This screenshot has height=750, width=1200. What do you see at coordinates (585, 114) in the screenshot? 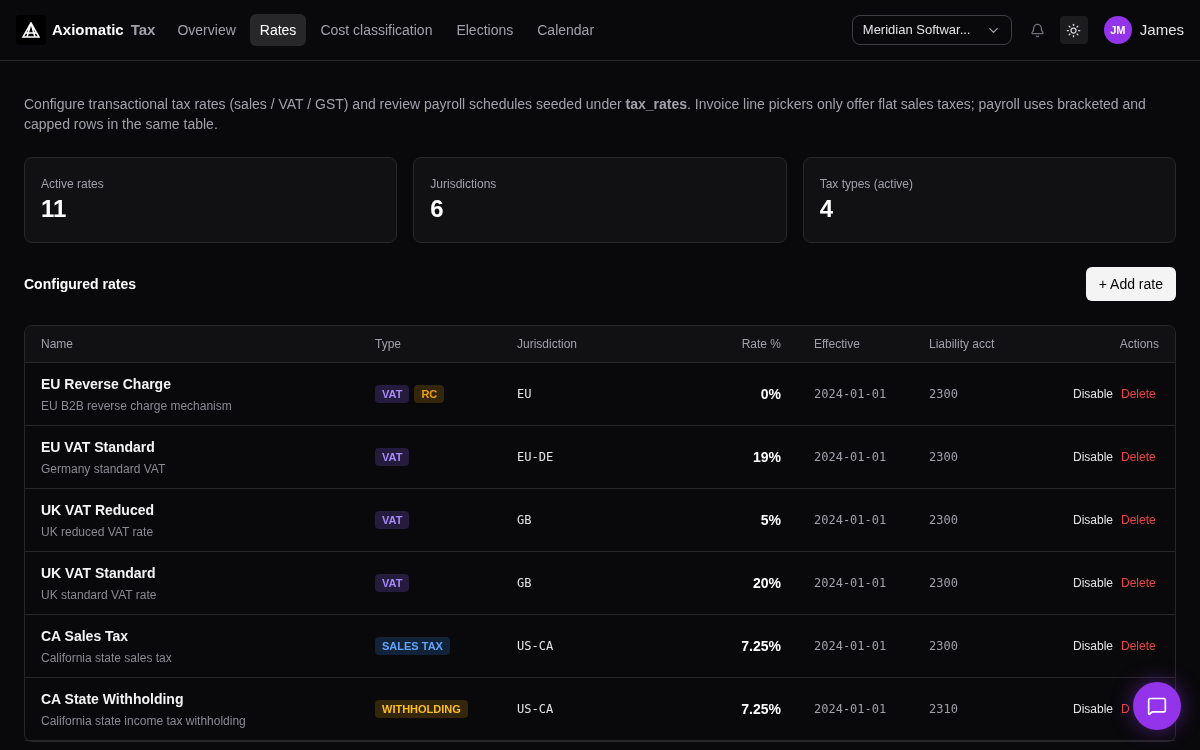
I see `intro-text: Configure transactional tax rates (sales / VAT / GST) and review payroll schedules seeded under tax_rates. Invoice line pickers only offer flat sales taxes; payroll uses bracketed and capped rows in the same table.` at bounding box center [585, 114].